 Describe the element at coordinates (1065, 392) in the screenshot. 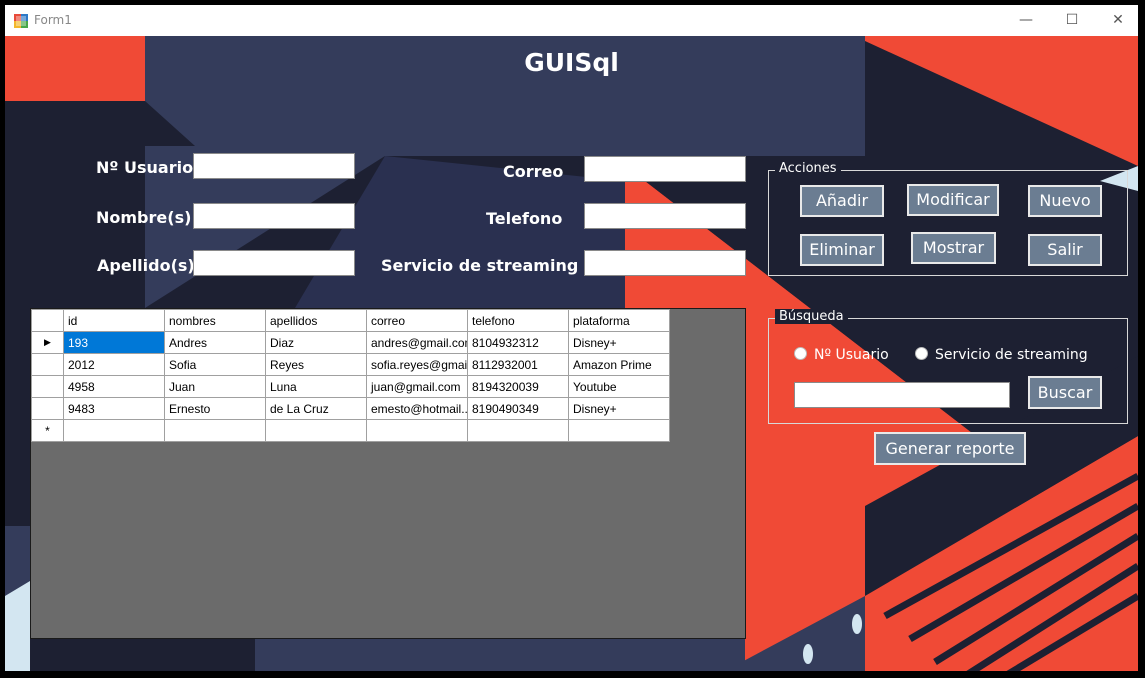

I see `buscar-button: Buscar` at that location.